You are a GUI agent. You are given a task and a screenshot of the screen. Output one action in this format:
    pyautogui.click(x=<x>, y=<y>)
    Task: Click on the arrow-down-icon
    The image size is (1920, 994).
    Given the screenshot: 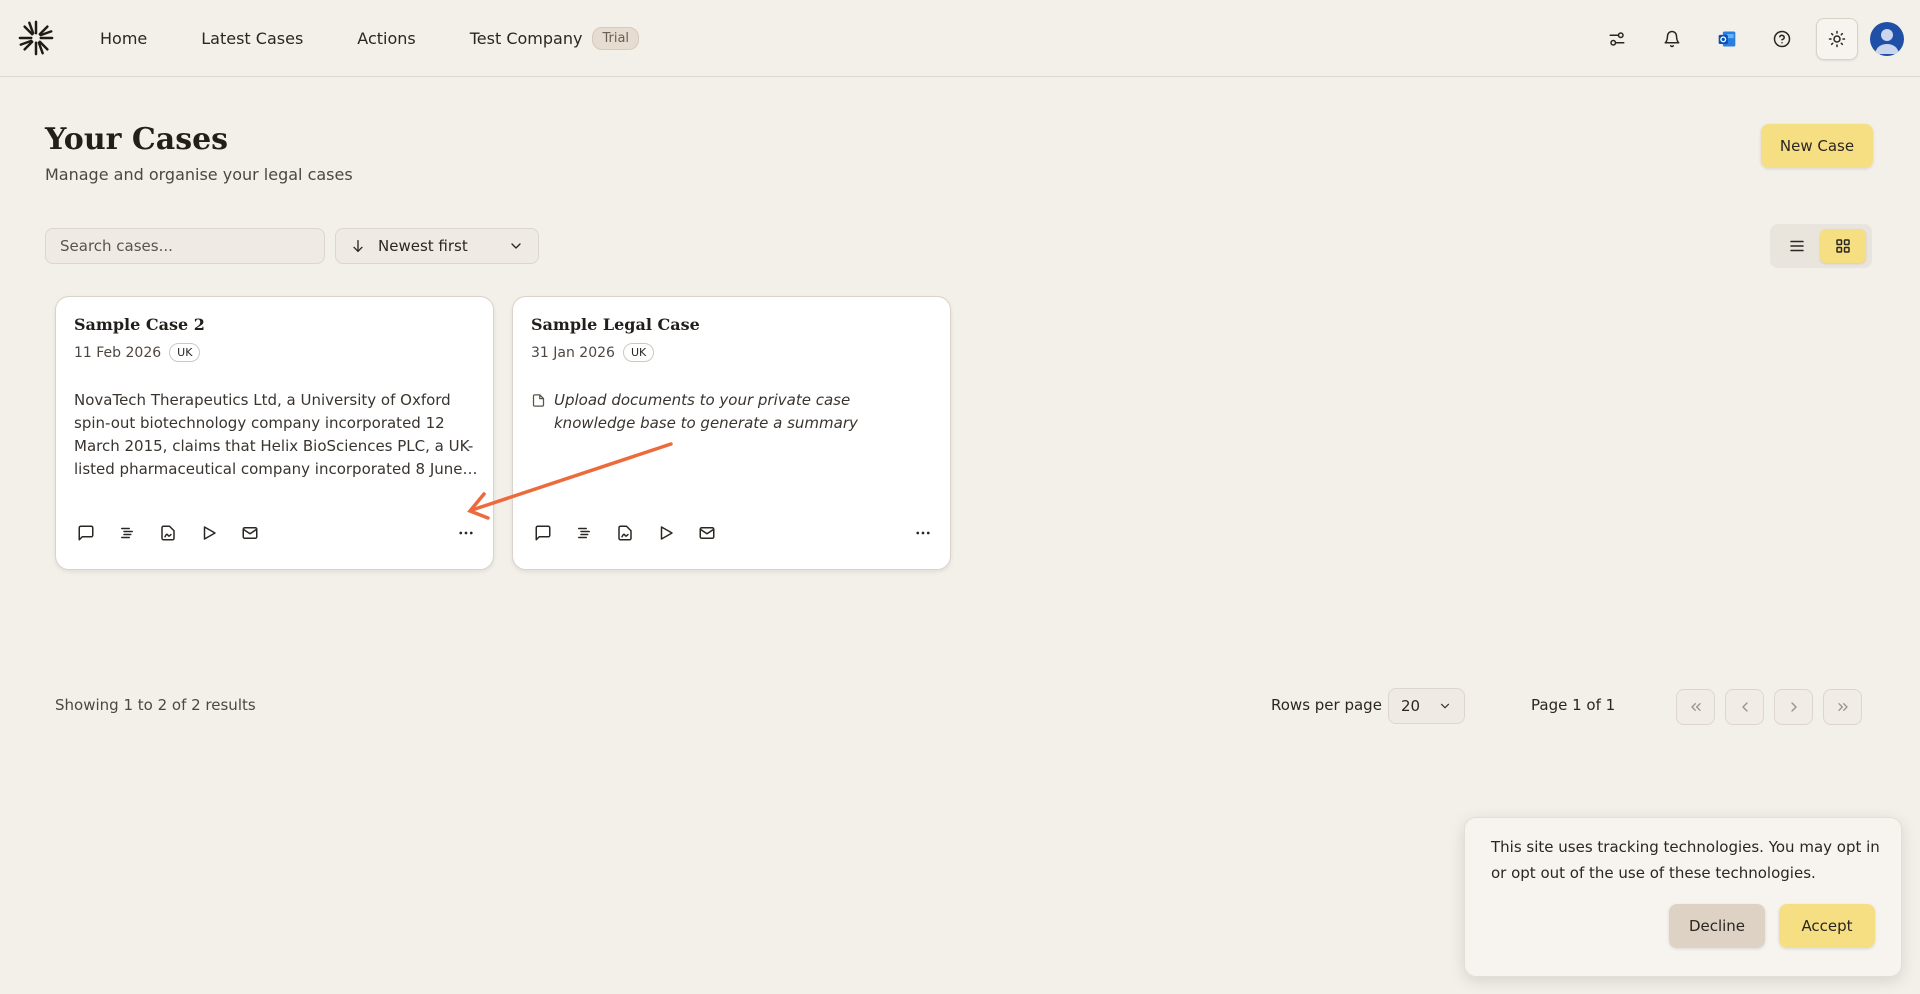 What is the action you would take?
    pyautogui.click(x=358, y=246)
    